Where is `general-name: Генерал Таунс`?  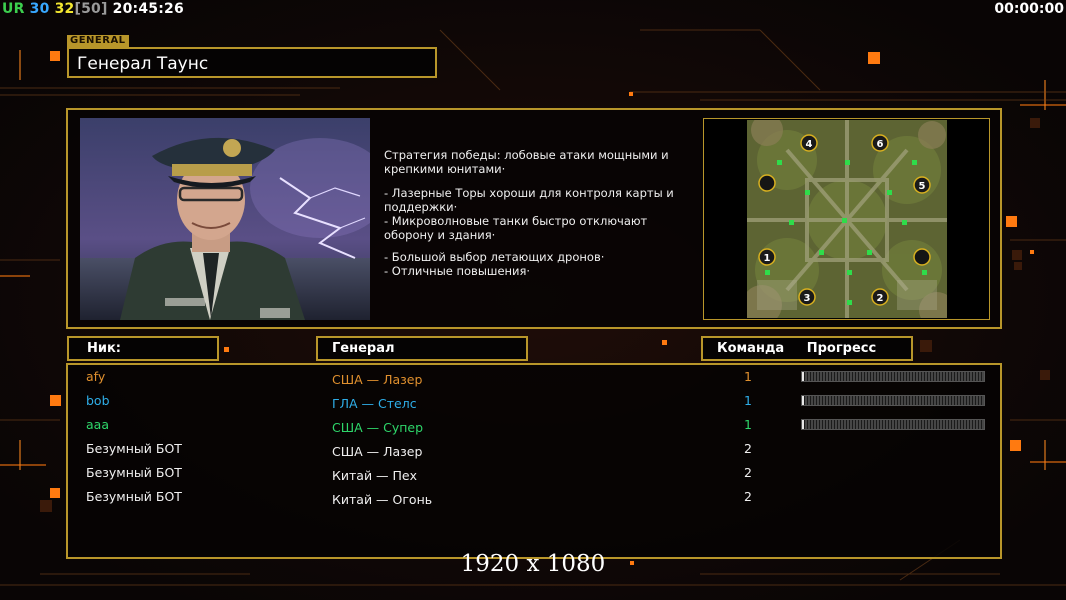
general-name: Генерал Таунс is located at coordinates (143, 64).